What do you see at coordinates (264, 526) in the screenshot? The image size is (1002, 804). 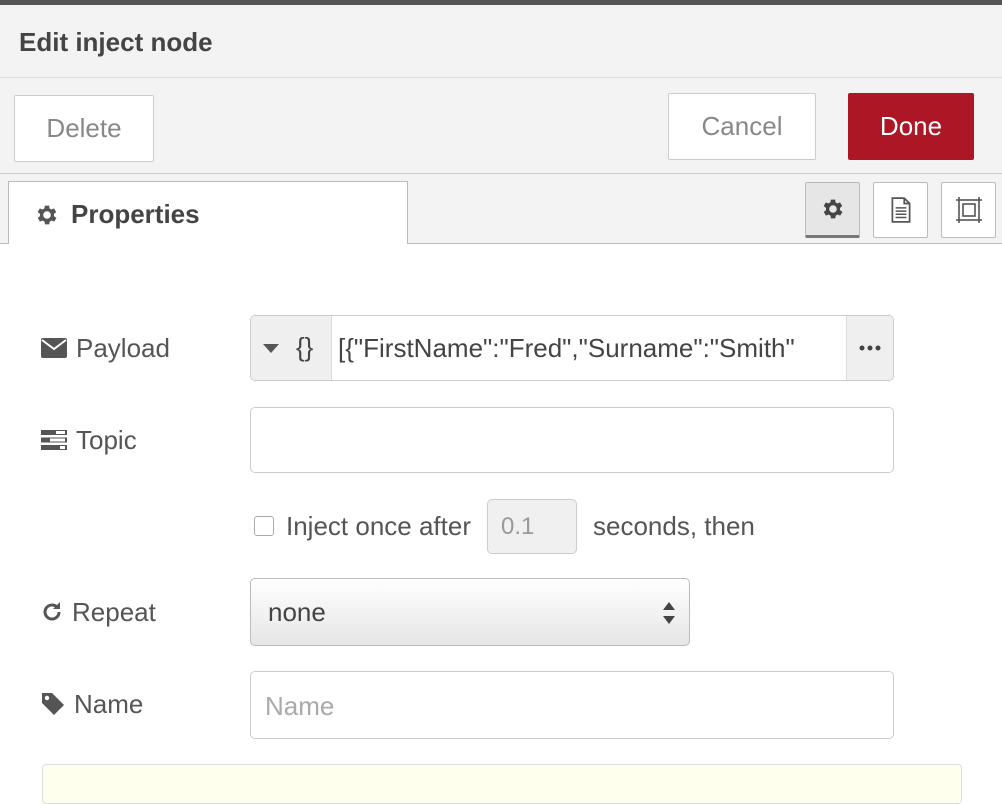 I see `inject-once-checkbox` at bounding box center [264, 526].